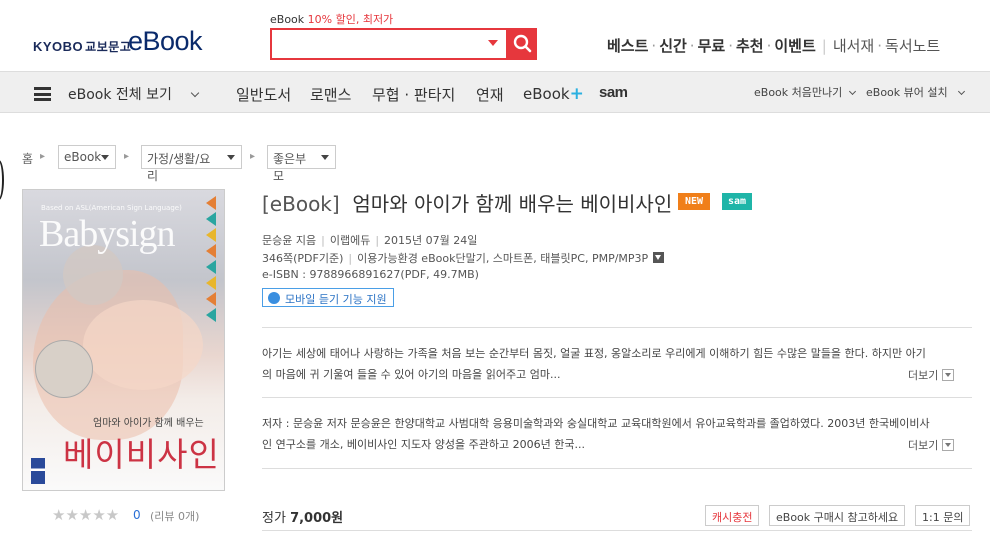  Describe the element at coordinates (42, 94) in the screenshot. I see `hamburger-menu-icon` at that location.